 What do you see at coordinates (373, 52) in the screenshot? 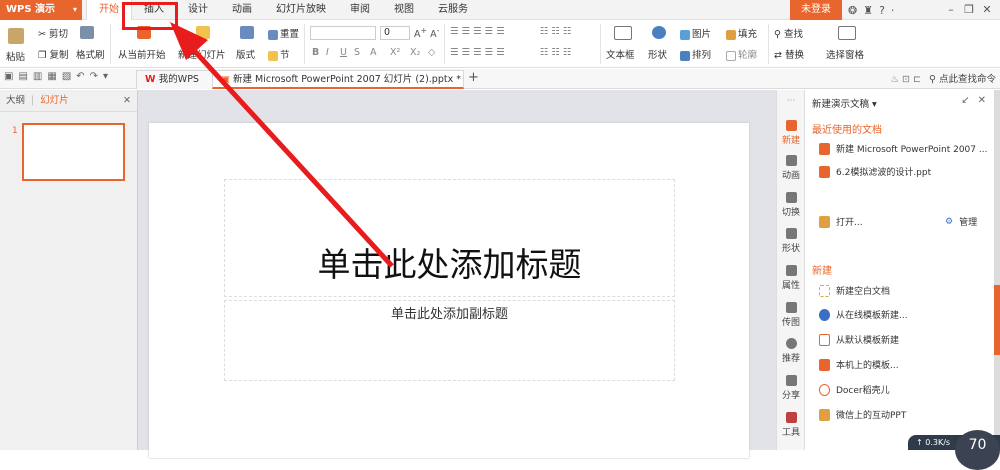
I see `font-color-button: A` at bounding box center [373, 52].